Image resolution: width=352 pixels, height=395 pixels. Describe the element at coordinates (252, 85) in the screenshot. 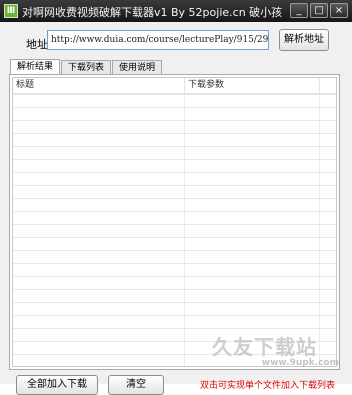

I see `column-header-params: 下载参数` at that location.